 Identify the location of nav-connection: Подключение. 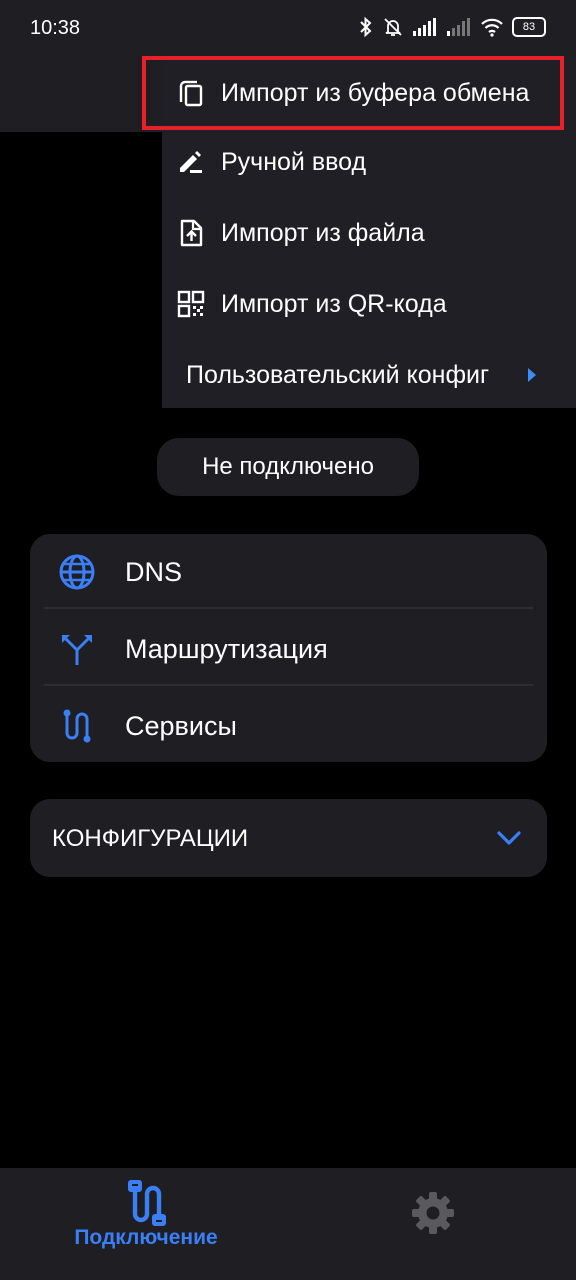
(146, 1224).